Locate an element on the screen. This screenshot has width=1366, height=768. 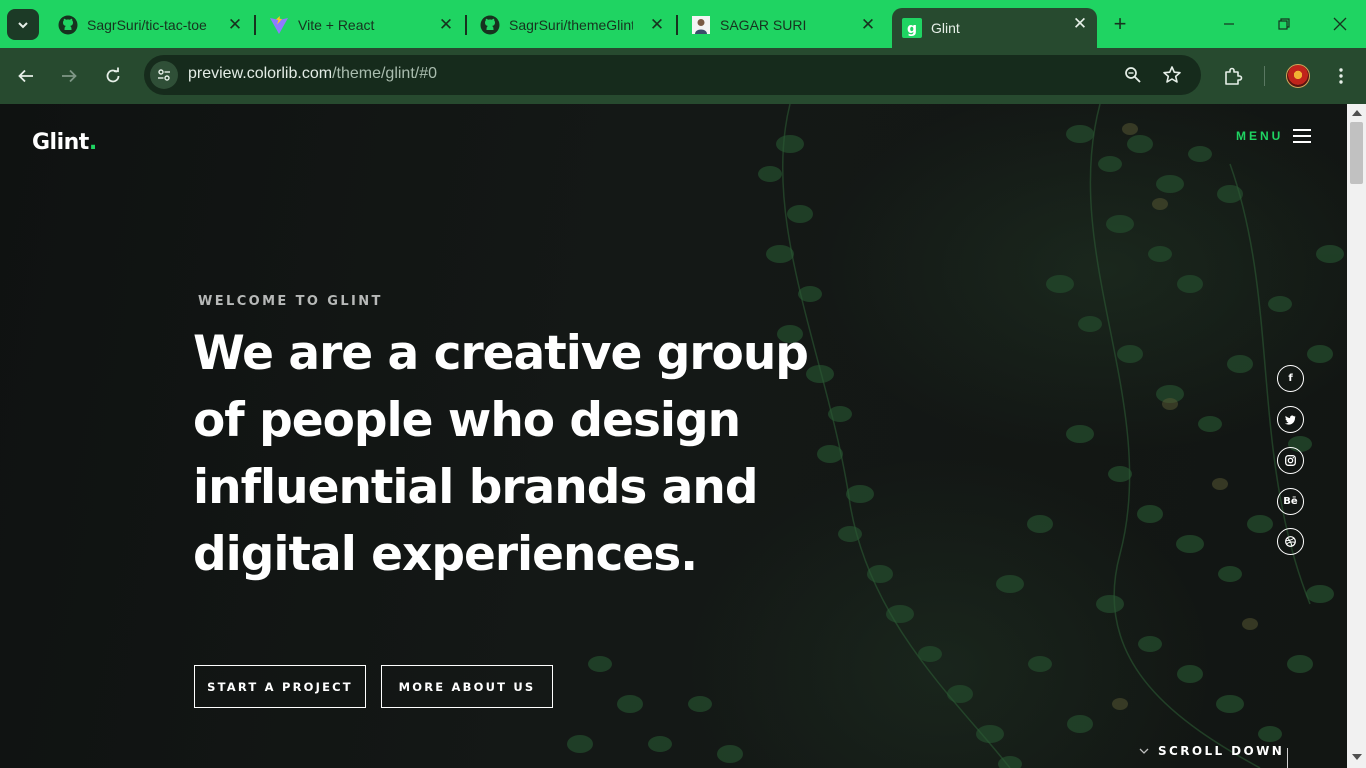
site-logo: Glint. is located at coordinates (64, 142).